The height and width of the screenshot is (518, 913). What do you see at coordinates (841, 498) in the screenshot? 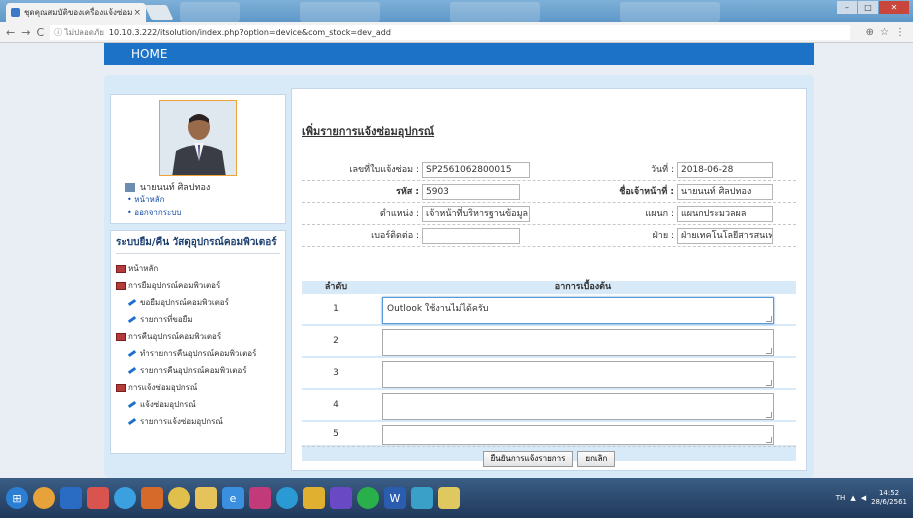
I see `language-indicator: TH` at bounding box center [841, 498].